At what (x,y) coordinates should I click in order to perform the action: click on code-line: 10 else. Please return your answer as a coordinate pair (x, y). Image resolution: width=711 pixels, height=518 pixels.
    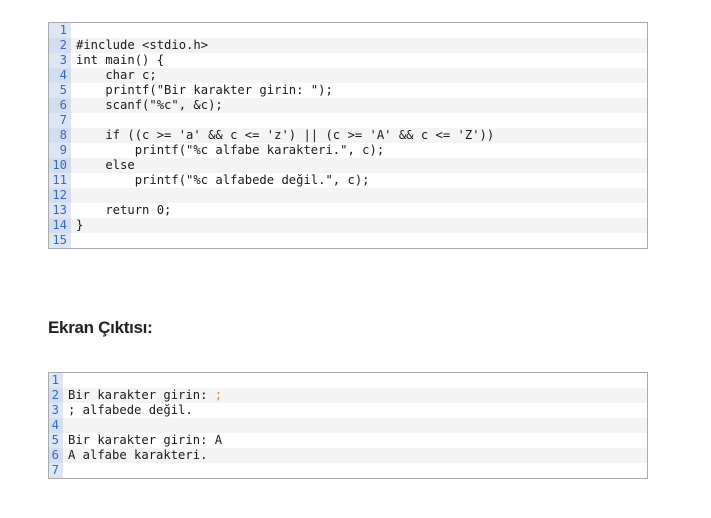
    Looking at the image, I should click on (348, 165).